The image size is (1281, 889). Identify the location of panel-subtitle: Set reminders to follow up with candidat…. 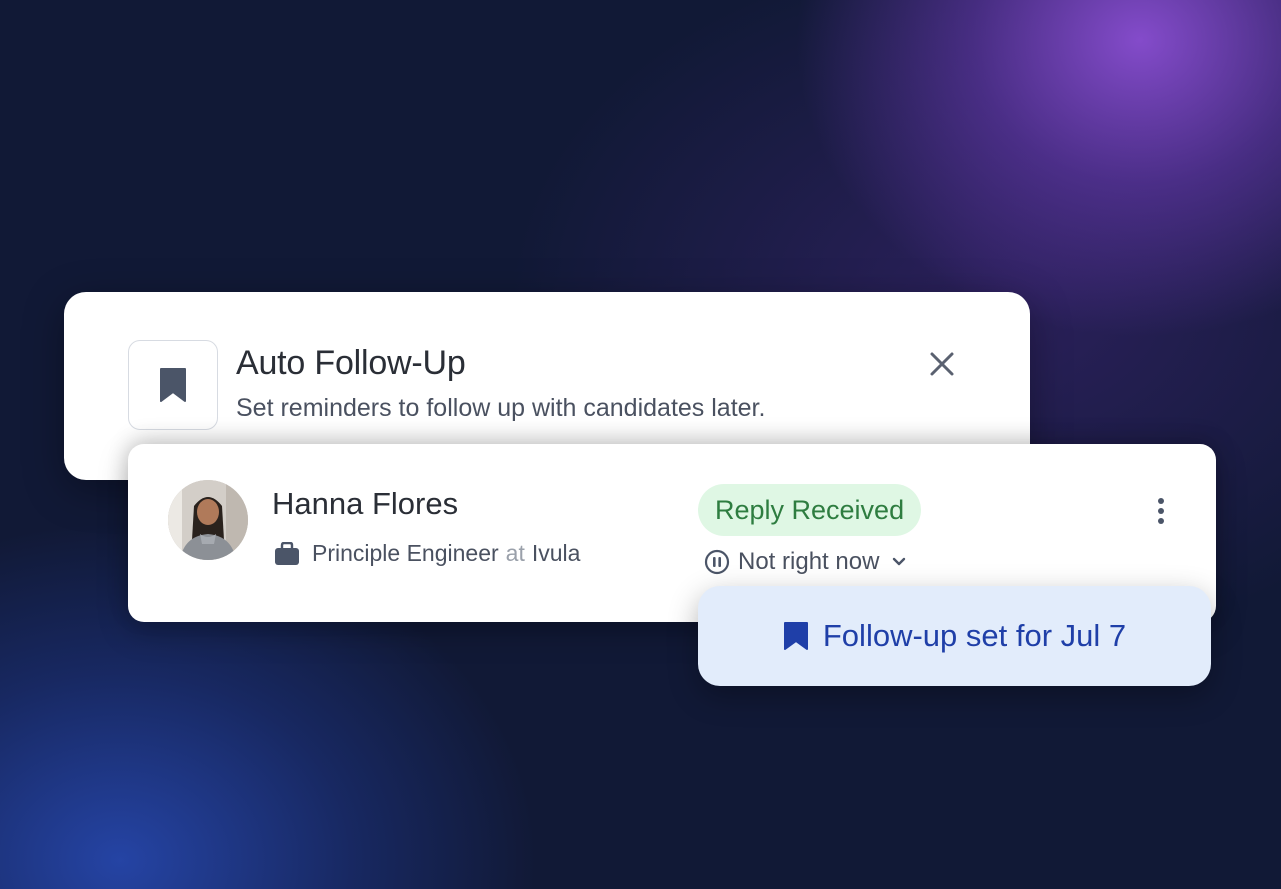
(501, 408).